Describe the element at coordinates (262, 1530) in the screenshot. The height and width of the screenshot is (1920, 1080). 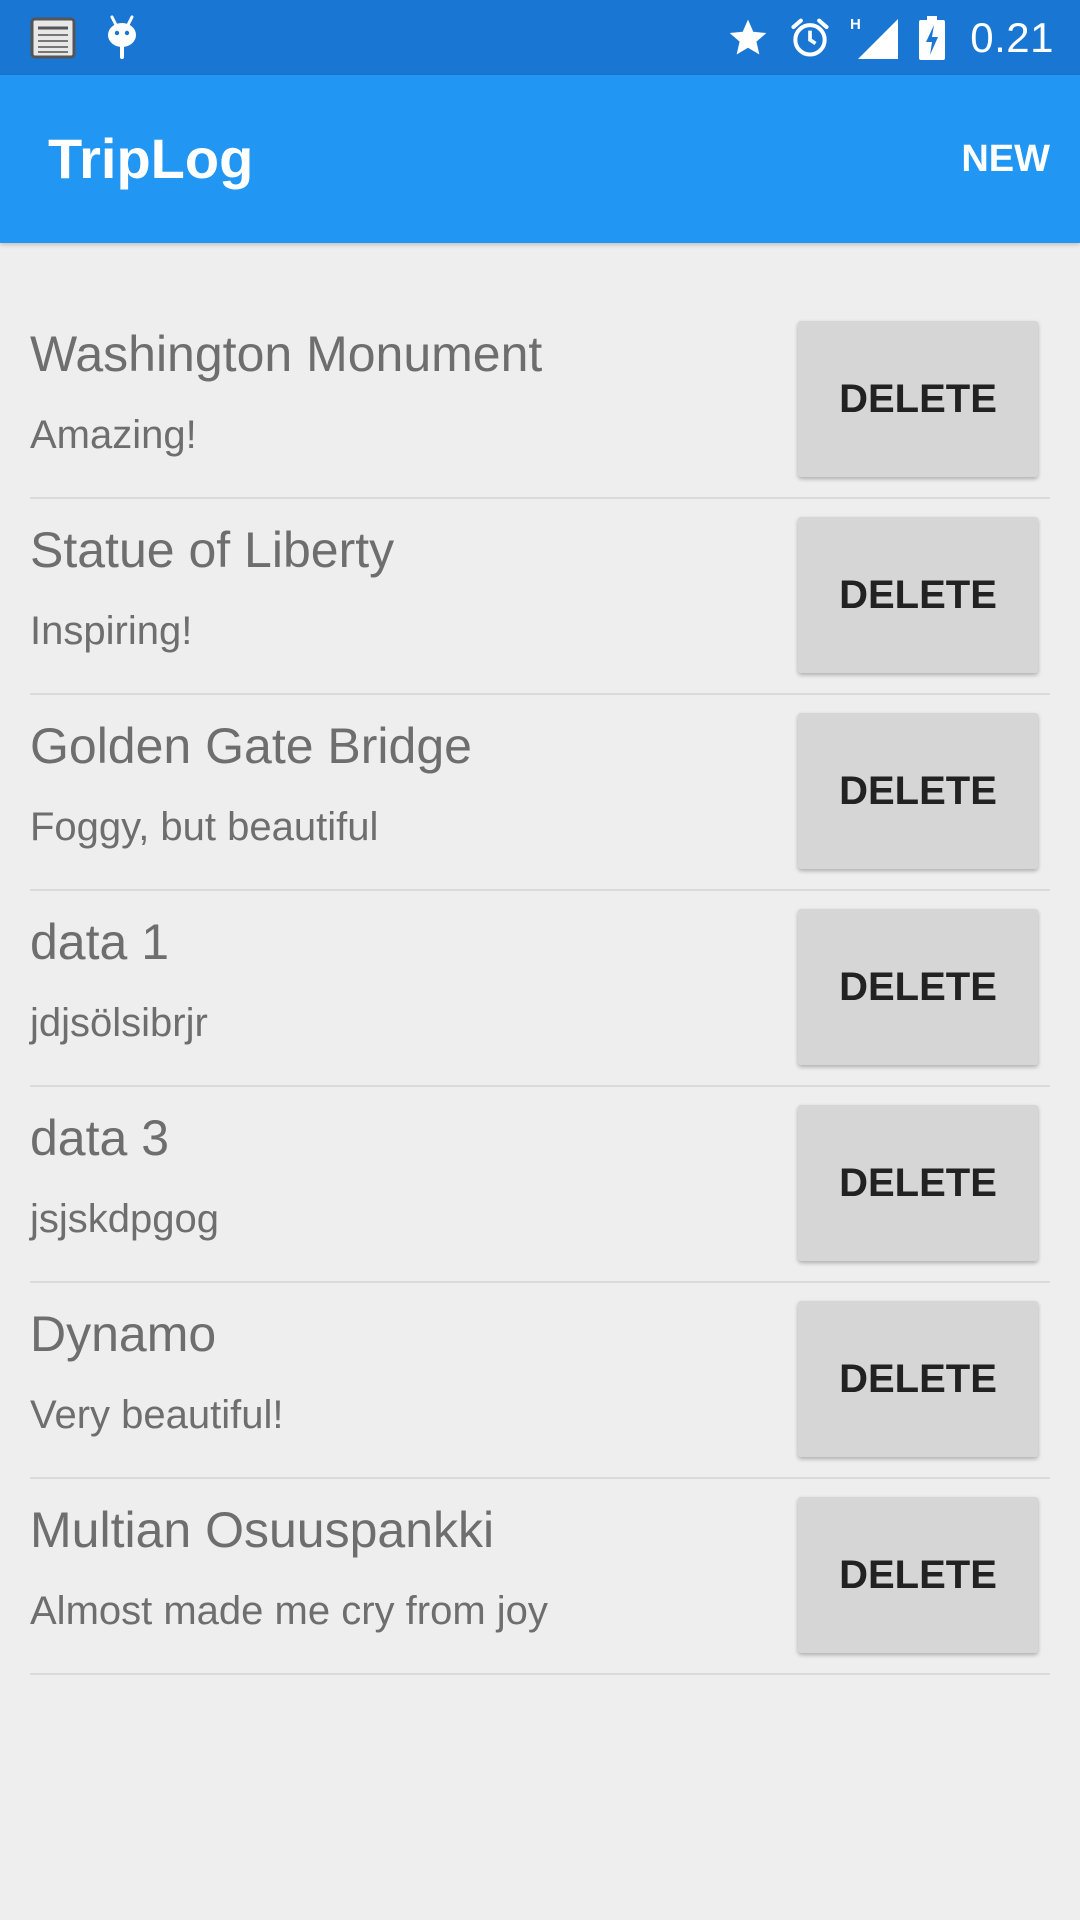
I see `entry-title: Multian Osuuspankki` at that location.